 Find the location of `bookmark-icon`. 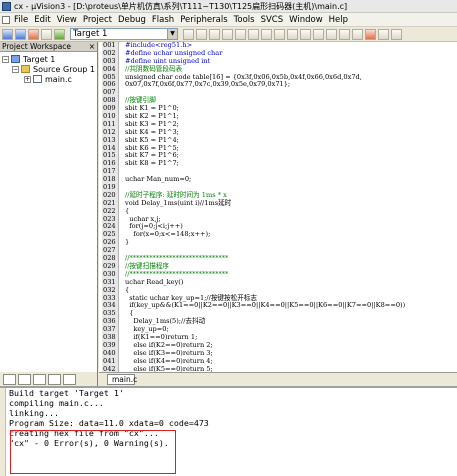

bookmark-icon is located at coordinates (331, 34).